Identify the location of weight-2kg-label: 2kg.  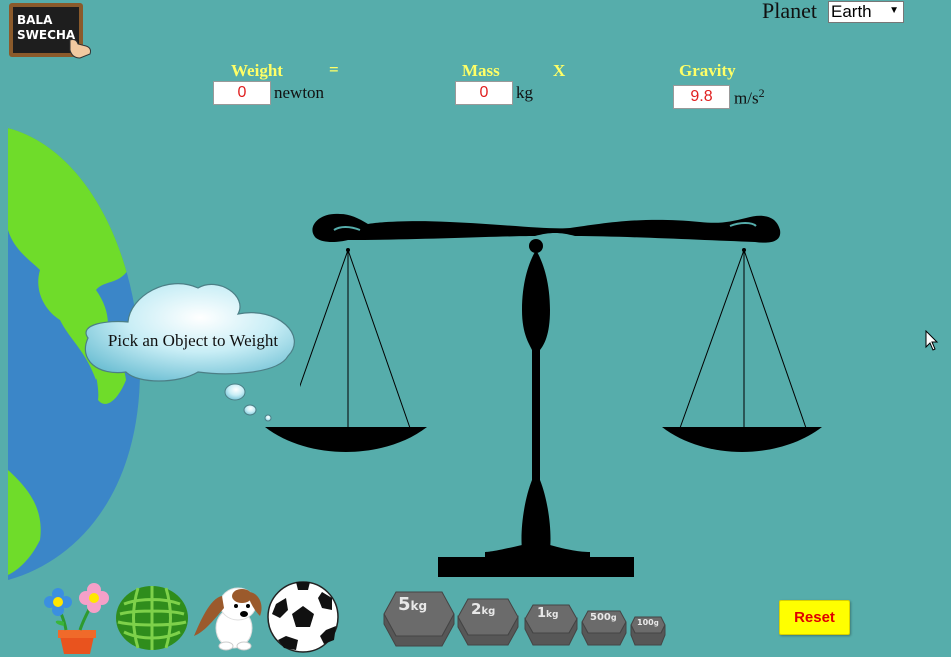
(483, 609).